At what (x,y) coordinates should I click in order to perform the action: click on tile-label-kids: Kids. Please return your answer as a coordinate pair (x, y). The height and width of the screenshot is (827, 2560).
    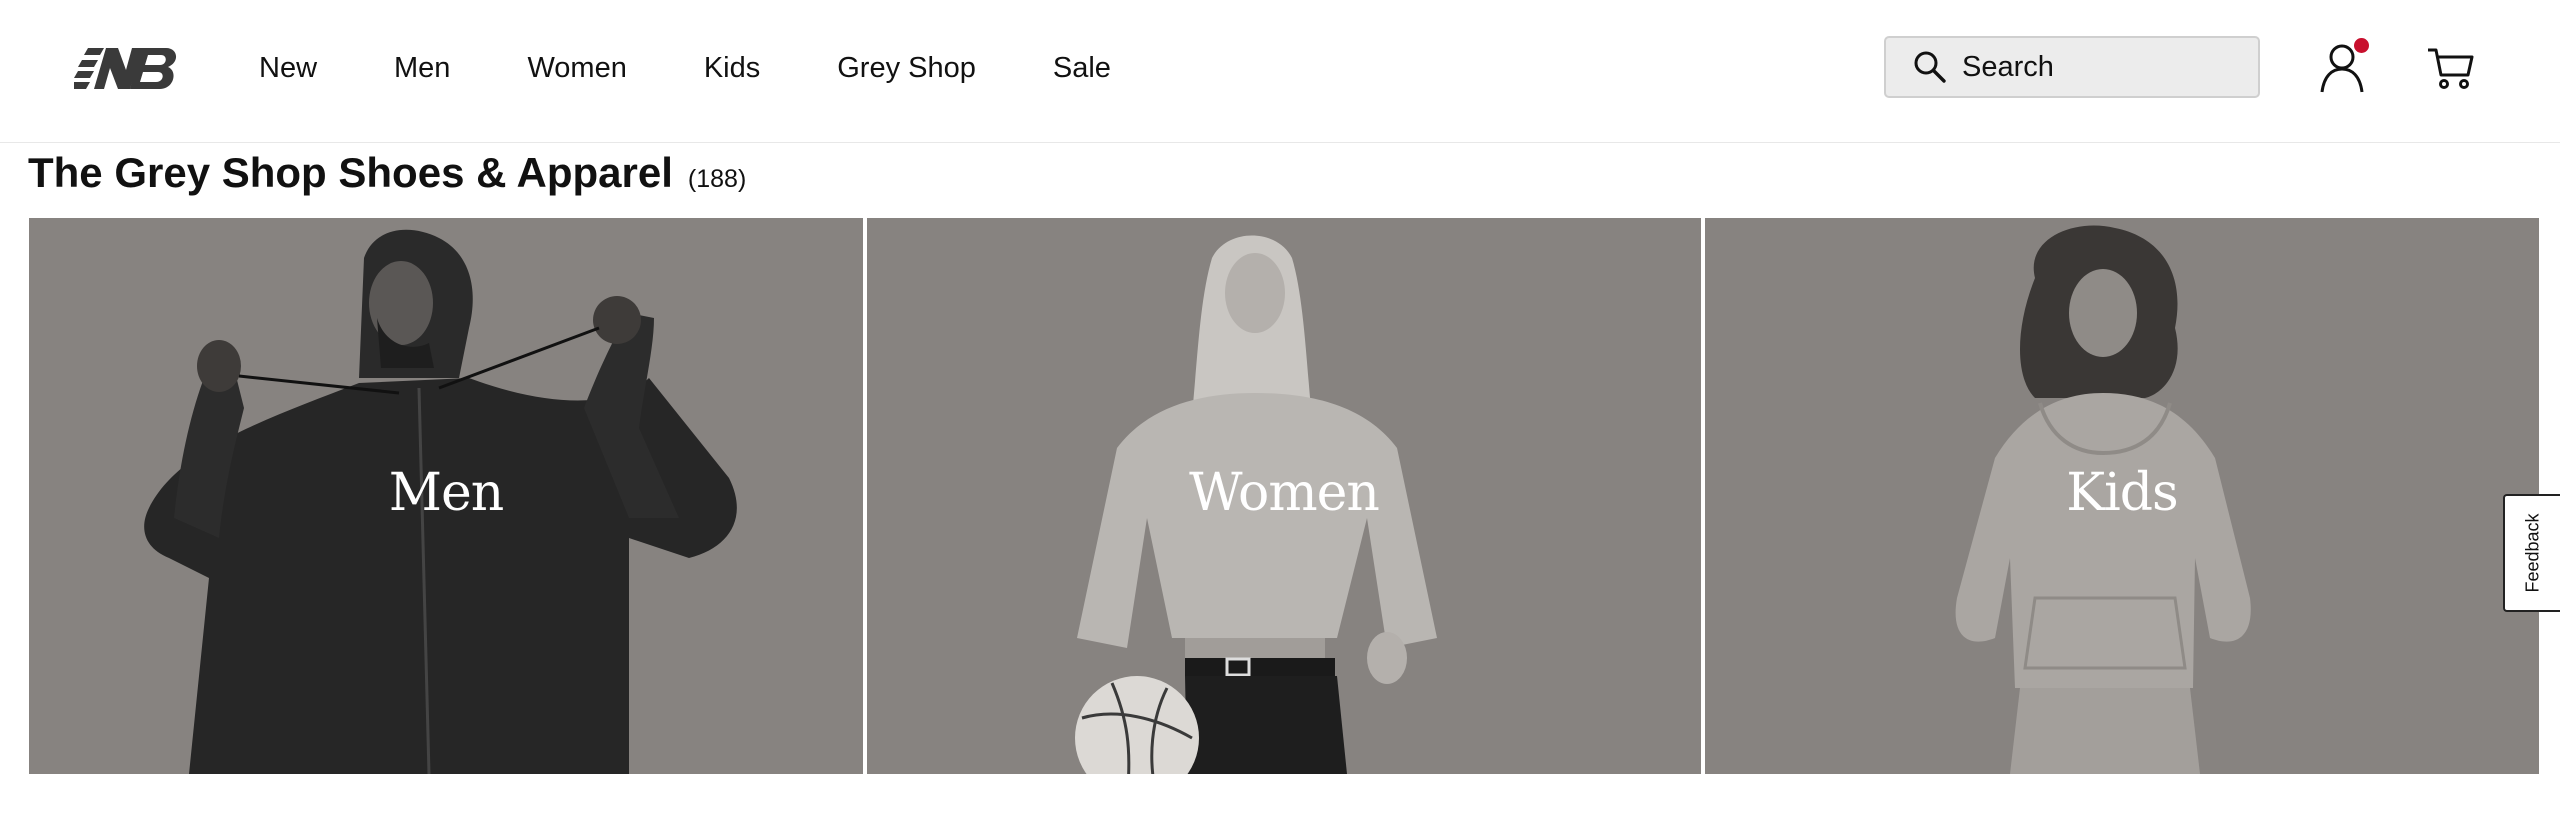
    Looking at the image, I should click on (2122, 493).